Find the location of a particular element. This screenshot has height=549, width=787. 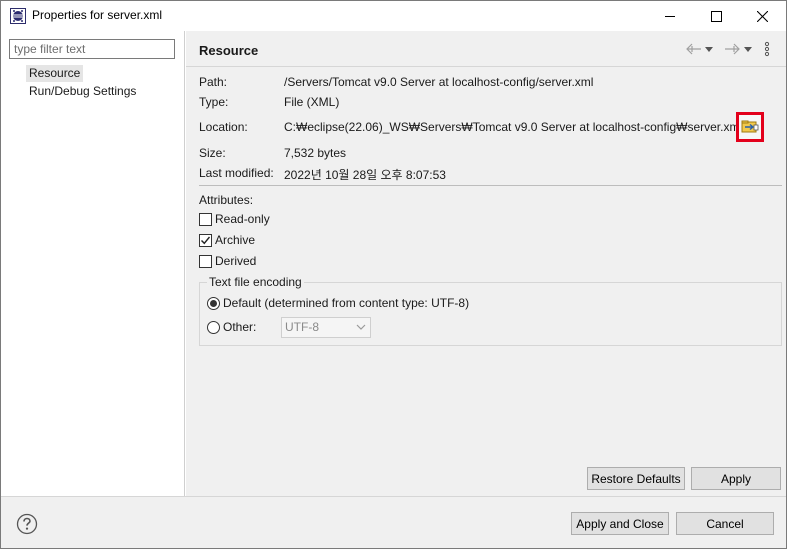

view-menu-icon is located at coordinates (767, 49).